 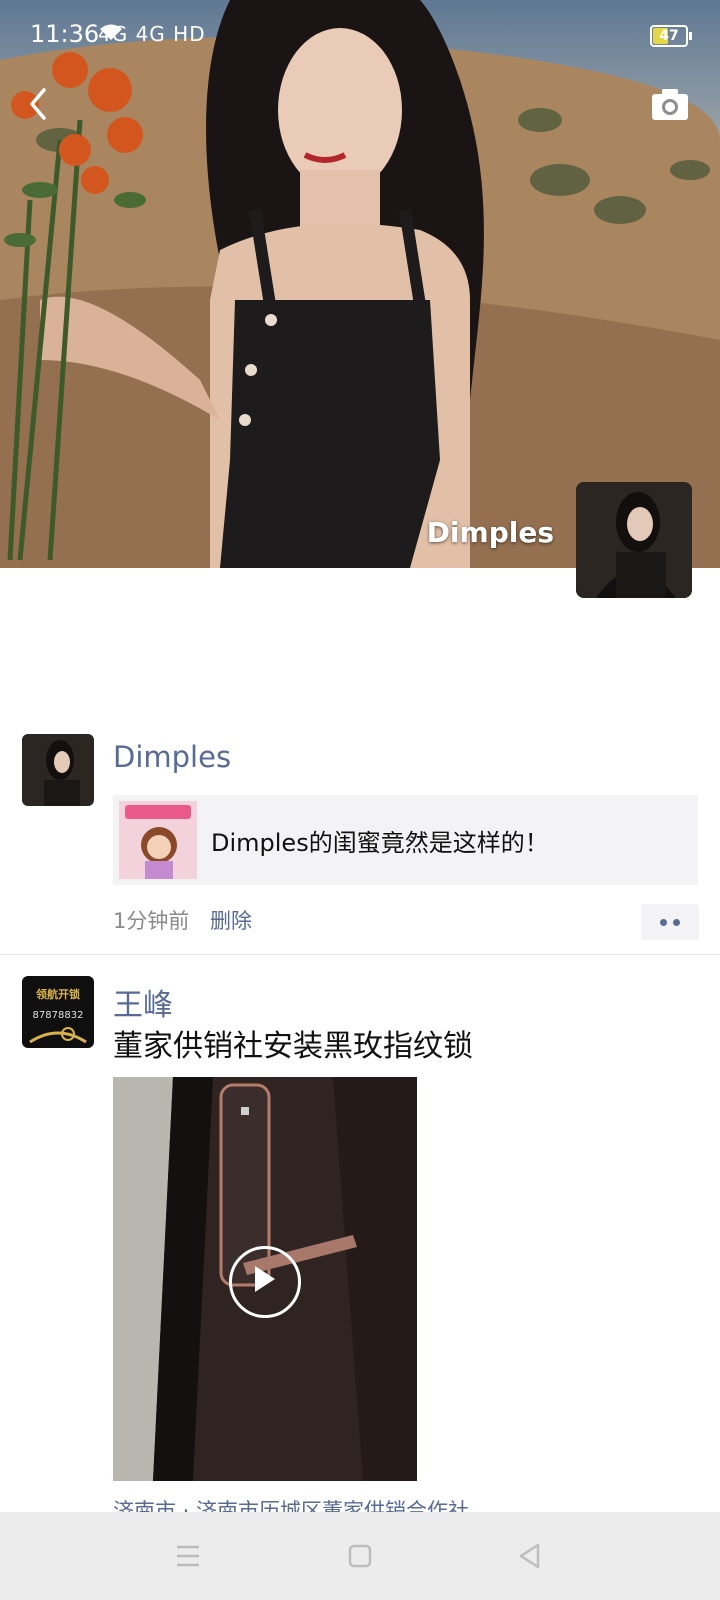 I want to click on menu-button, so click(x=188, y=1556).